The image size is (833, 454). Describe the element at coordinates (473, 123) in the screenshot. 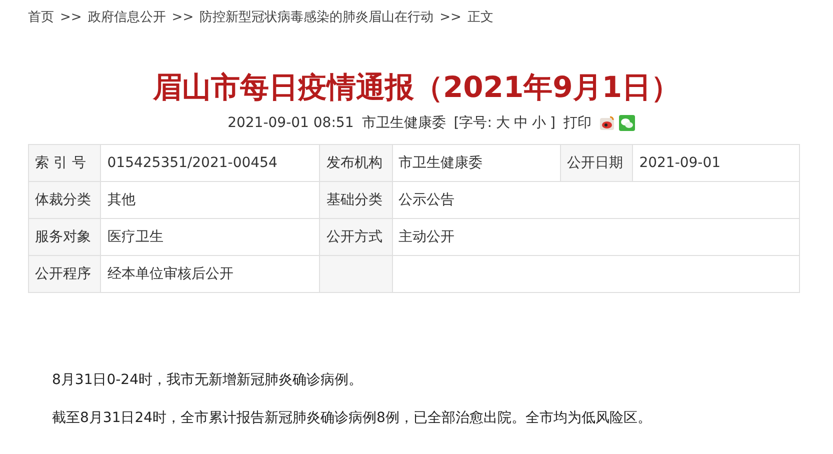

I see `font-size-label: [字号:` at that location.